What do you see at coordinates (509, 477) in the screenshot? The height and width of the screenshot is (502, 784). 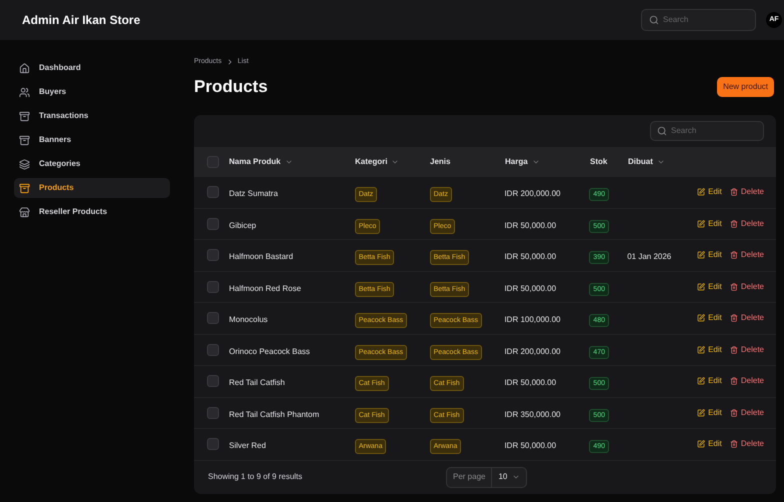 I see `per-page-value: 10` at bounding box center [509, 477].